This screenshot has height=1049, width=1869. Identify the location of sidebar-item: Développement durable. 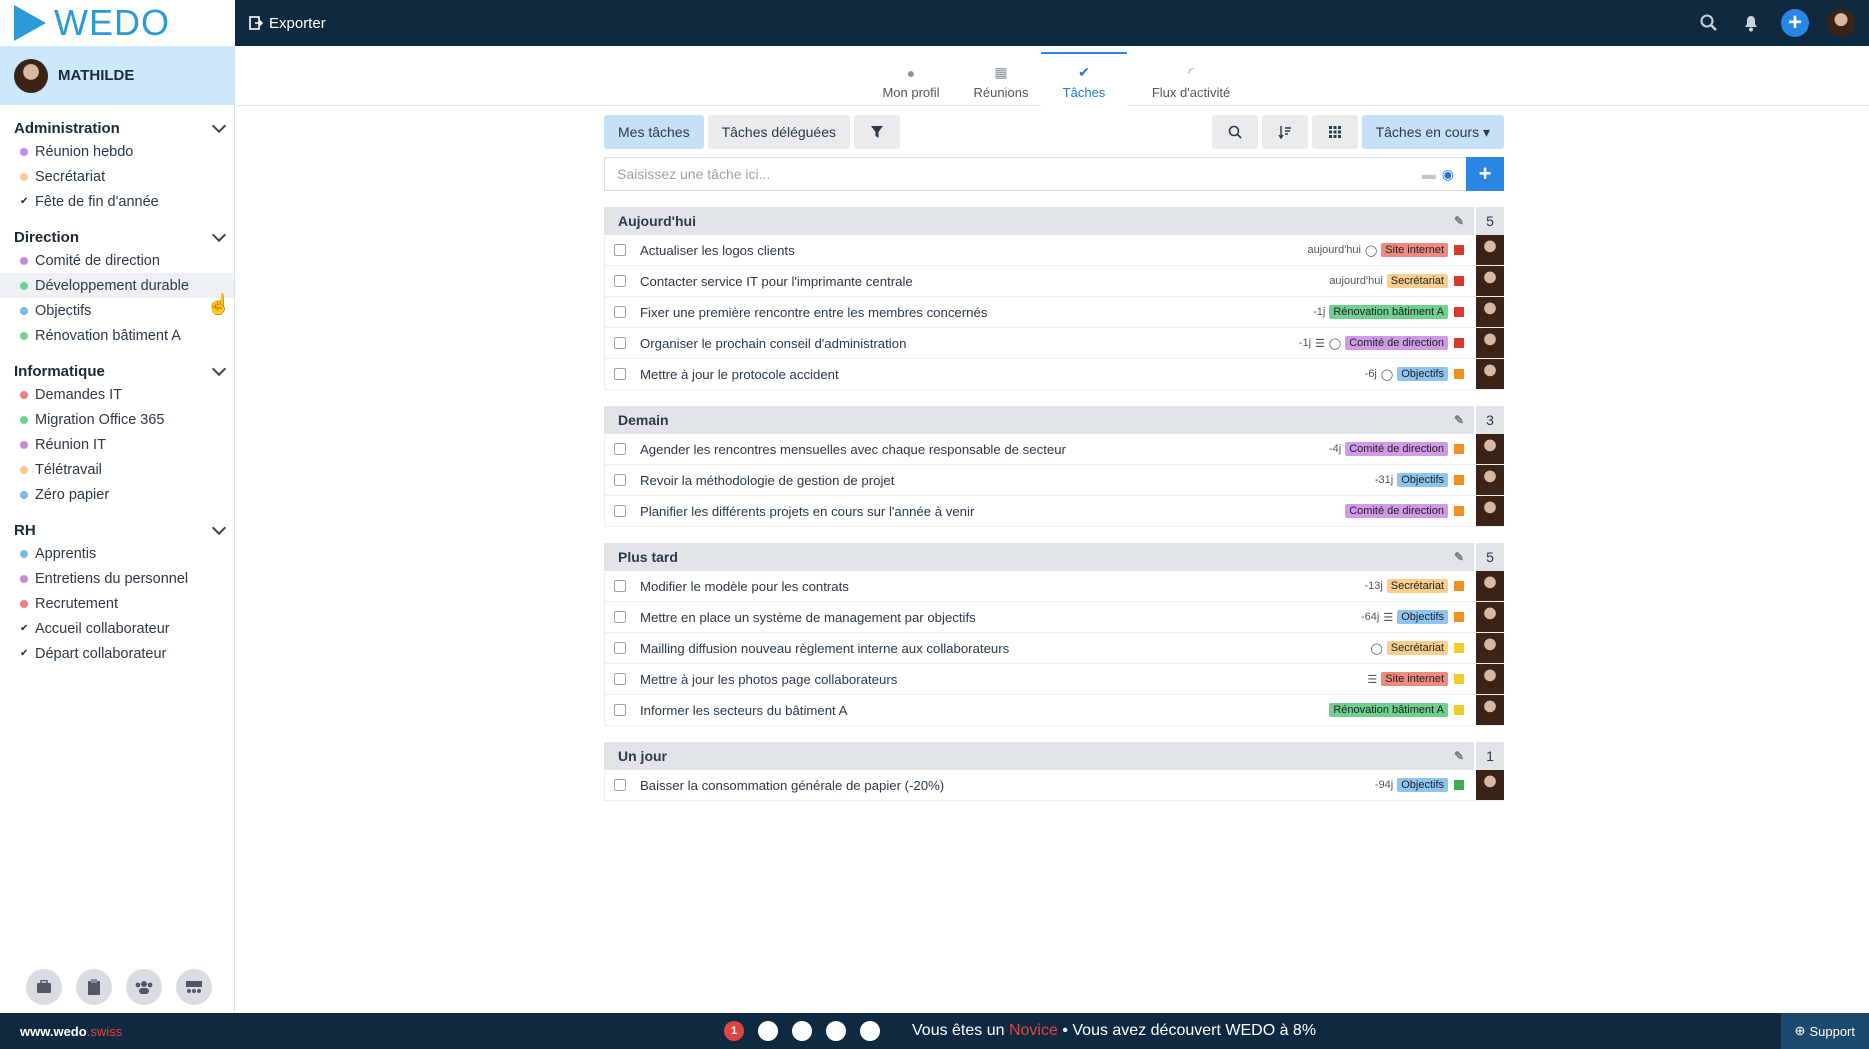
(117, 285).